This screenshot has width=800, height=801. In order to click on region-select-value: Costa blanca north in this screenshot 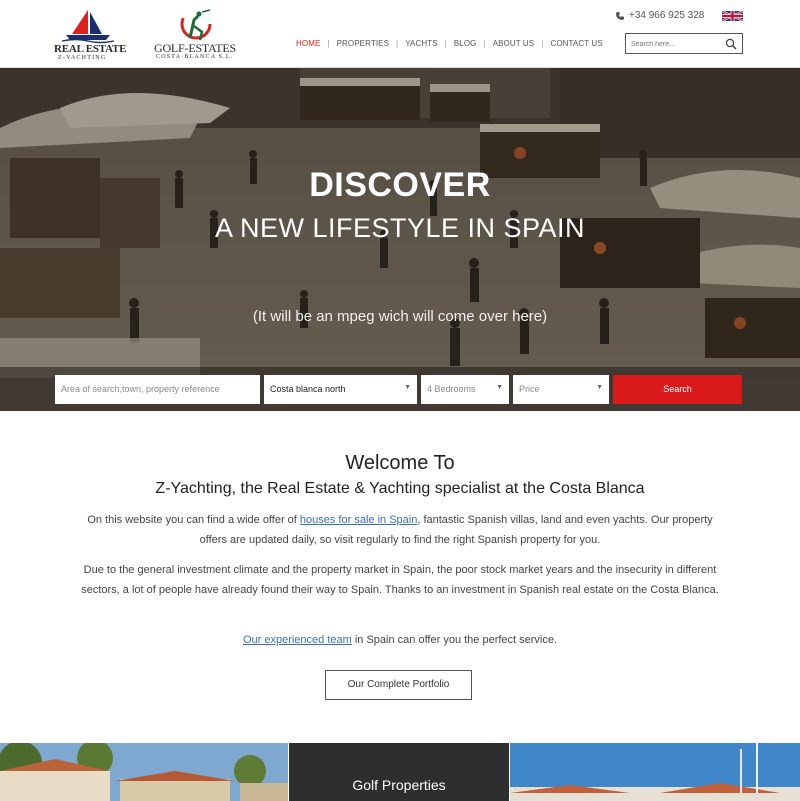, I will do `click(308, 389)`.